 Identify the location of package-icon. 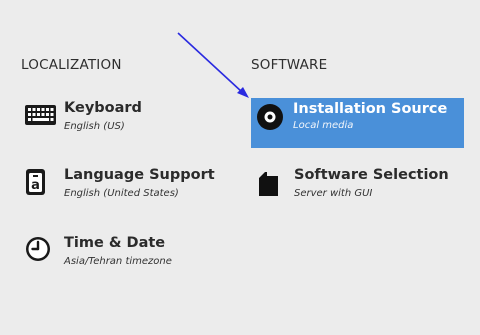
(271, 184).